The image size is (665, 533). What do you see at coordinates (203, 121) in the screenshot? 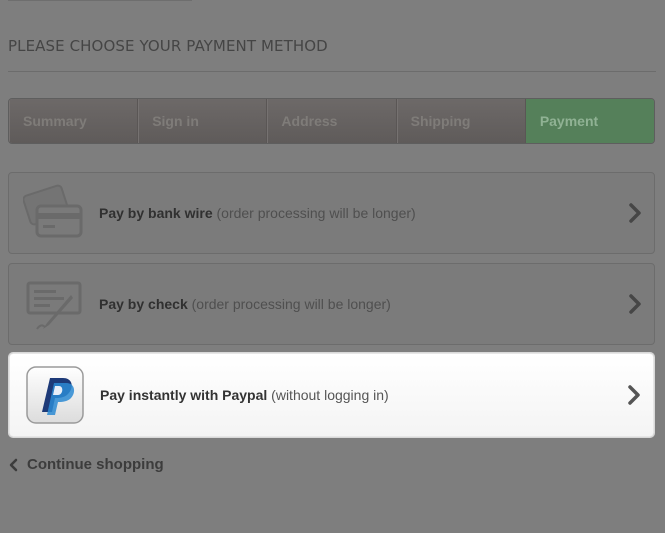
I see `step-sign-in: Sign in` at bounding box center [203, 121].